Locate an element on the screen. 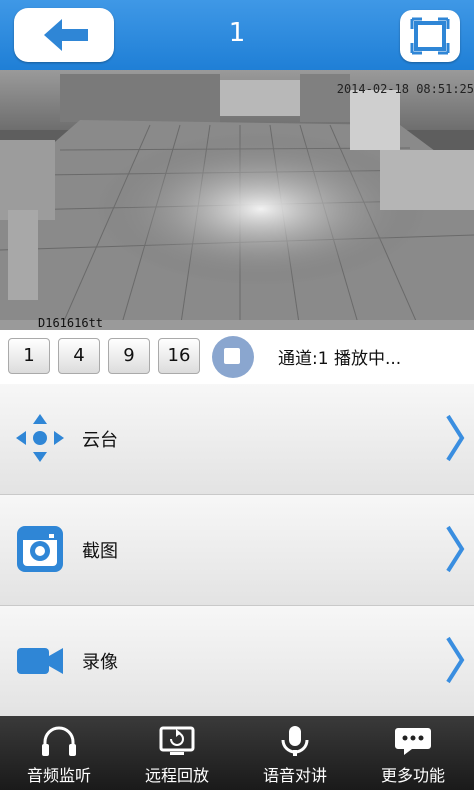 This screenshot has height=790, width=474. bottom-tab-bar: 音频监听 远程回放 语音对讲 更多功能 is located at coordinates (237, 753).